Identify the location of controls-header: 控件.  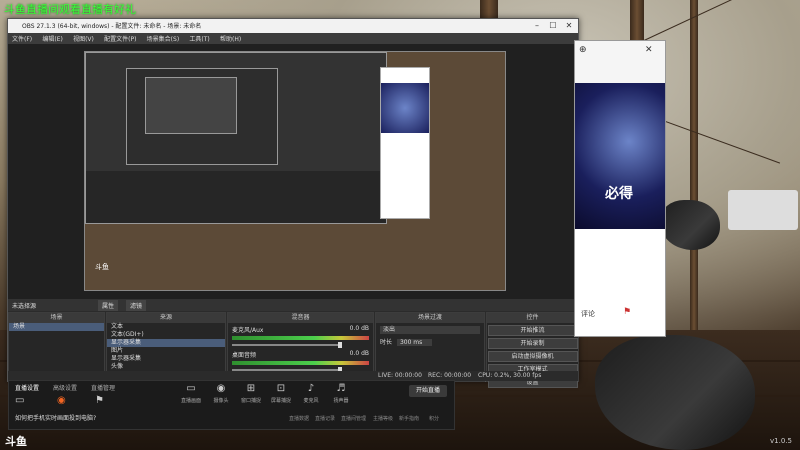
(532, 318).